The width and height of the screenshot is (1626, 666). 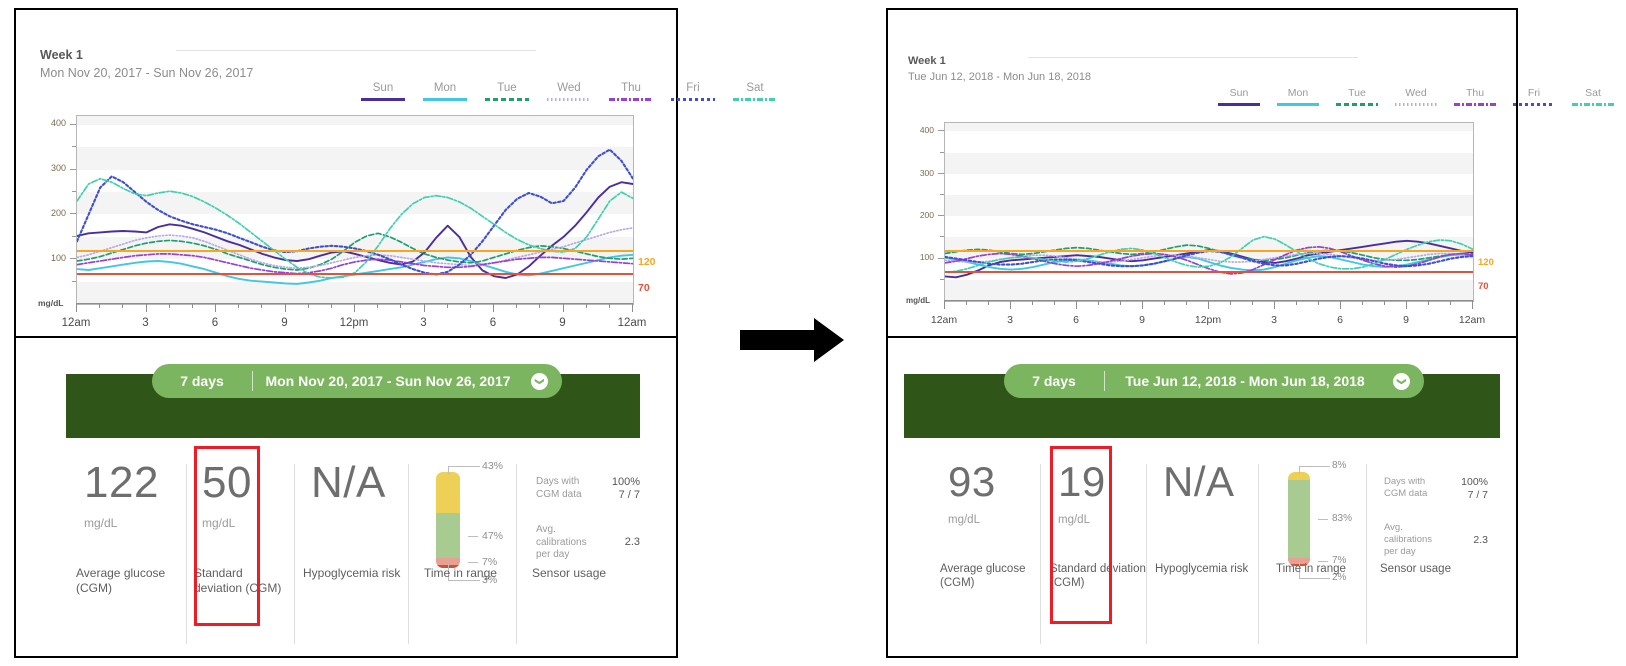 I want to click on right-selector-days: 7 days, so click(x=1054, y=381).